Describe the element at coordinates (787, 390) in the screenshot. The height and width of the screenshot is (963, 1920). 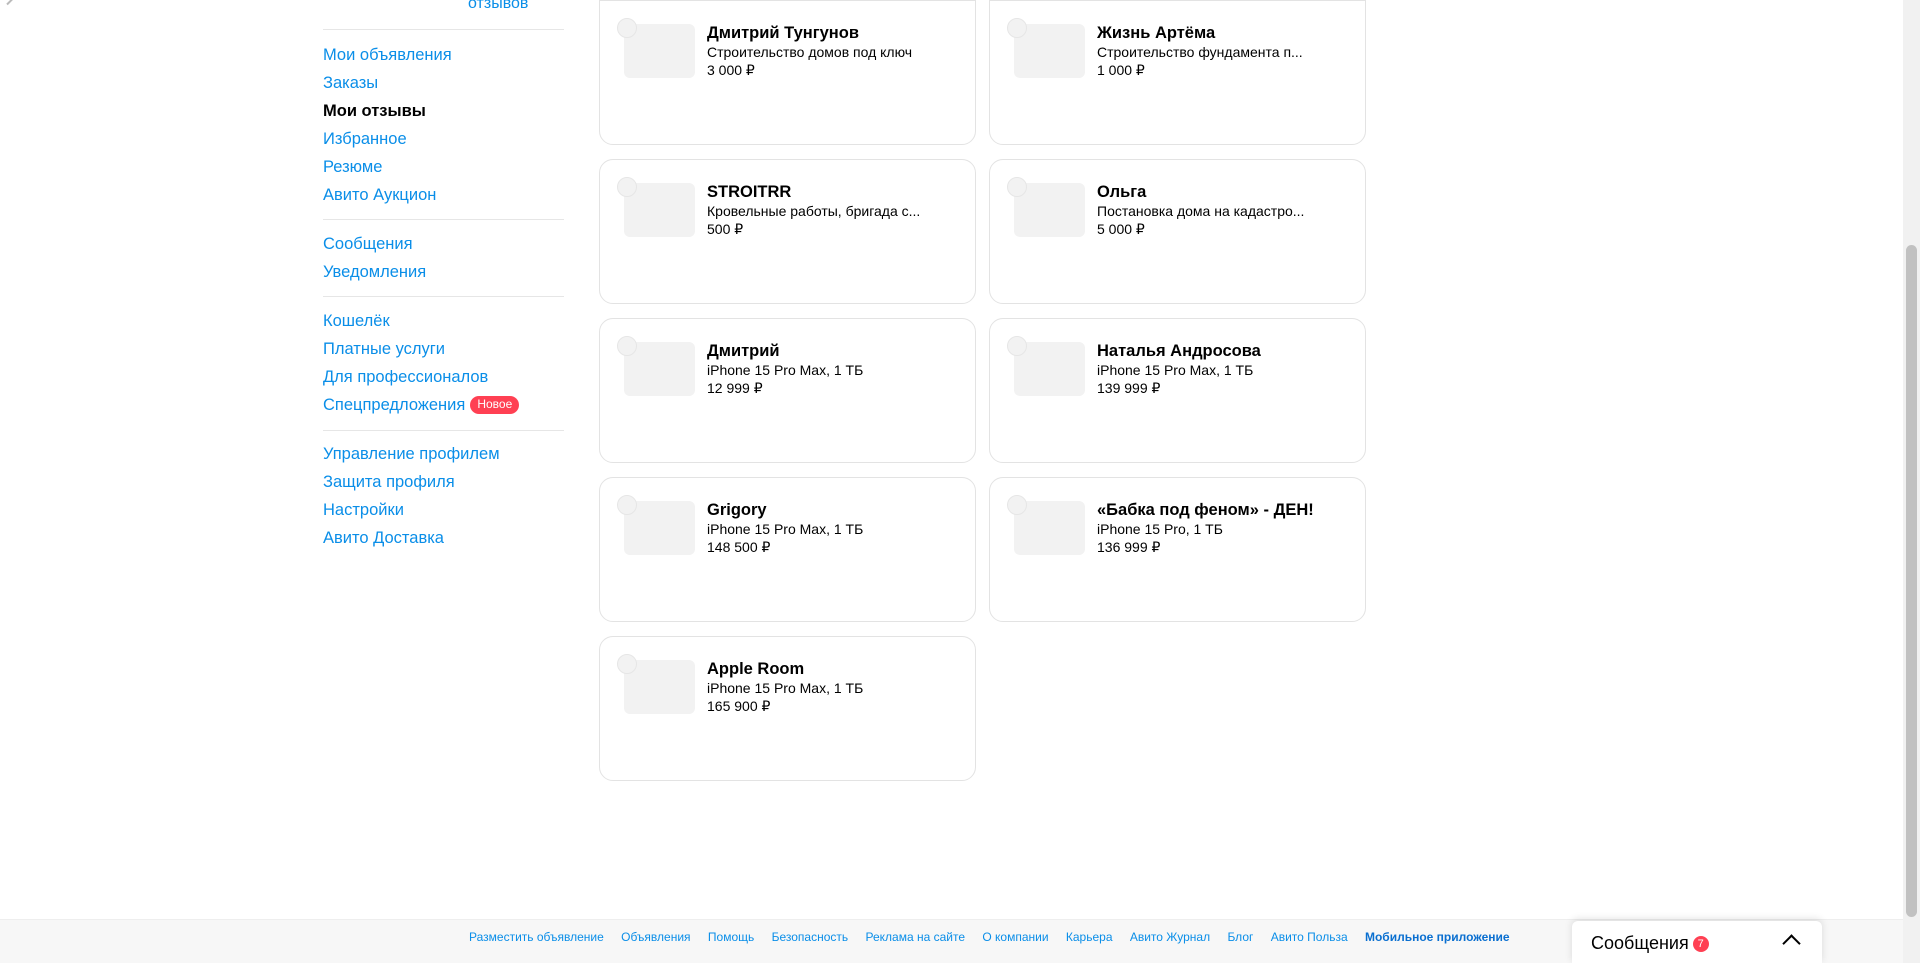
I see `review-card: Дмитрий iPhone 15 Pro Max, 1 ТБ 12 999 ₽` at that location.